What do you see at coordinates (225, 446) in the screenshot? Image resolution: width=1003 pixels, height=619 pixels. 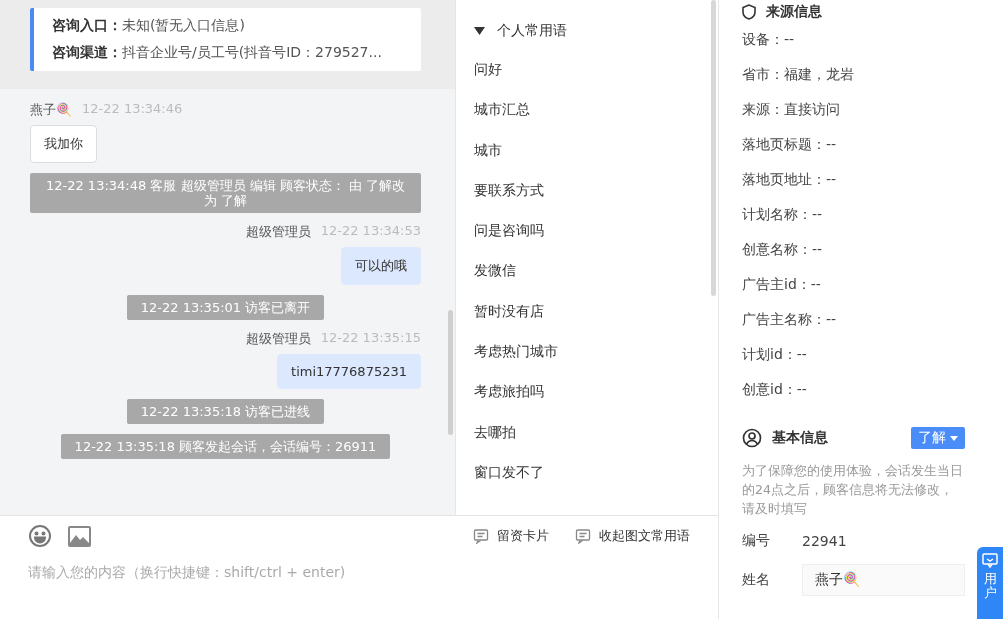 I see `system-notice: 12-22 13:35:18 顾客发起会话，会话编号：26911` at bounding box center [225, 446].